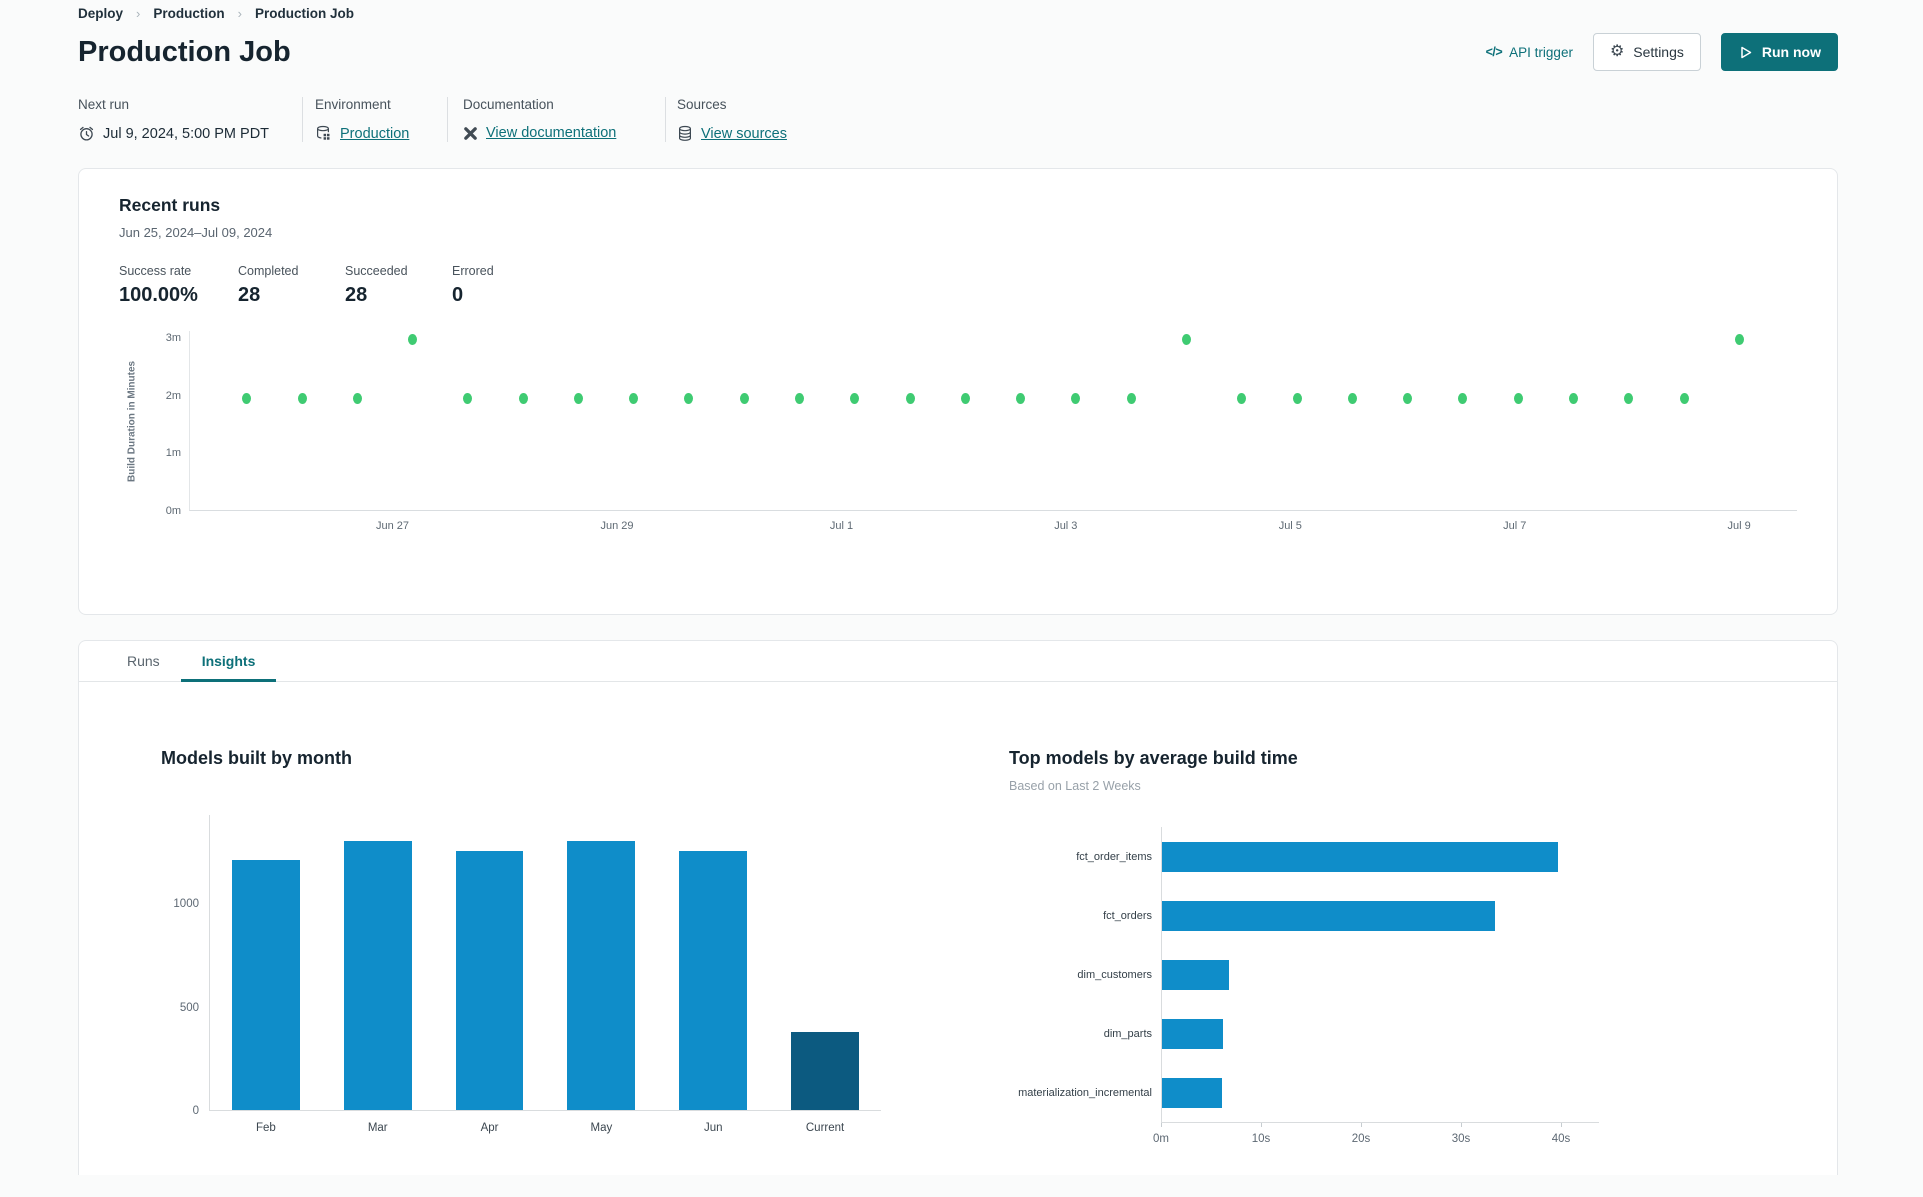  Describe the element at coordinates (1309, 974) in the screenshot. I see `top-model-row: dim_customers` at that location.